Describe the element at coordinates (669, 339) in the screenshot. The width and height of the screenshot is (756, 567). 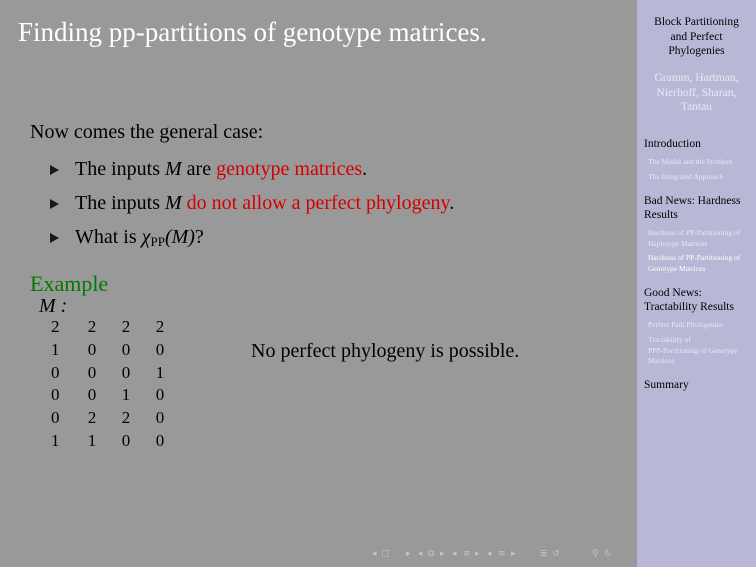
I see `sidebar-subsection-line: Tractability of` at that location.